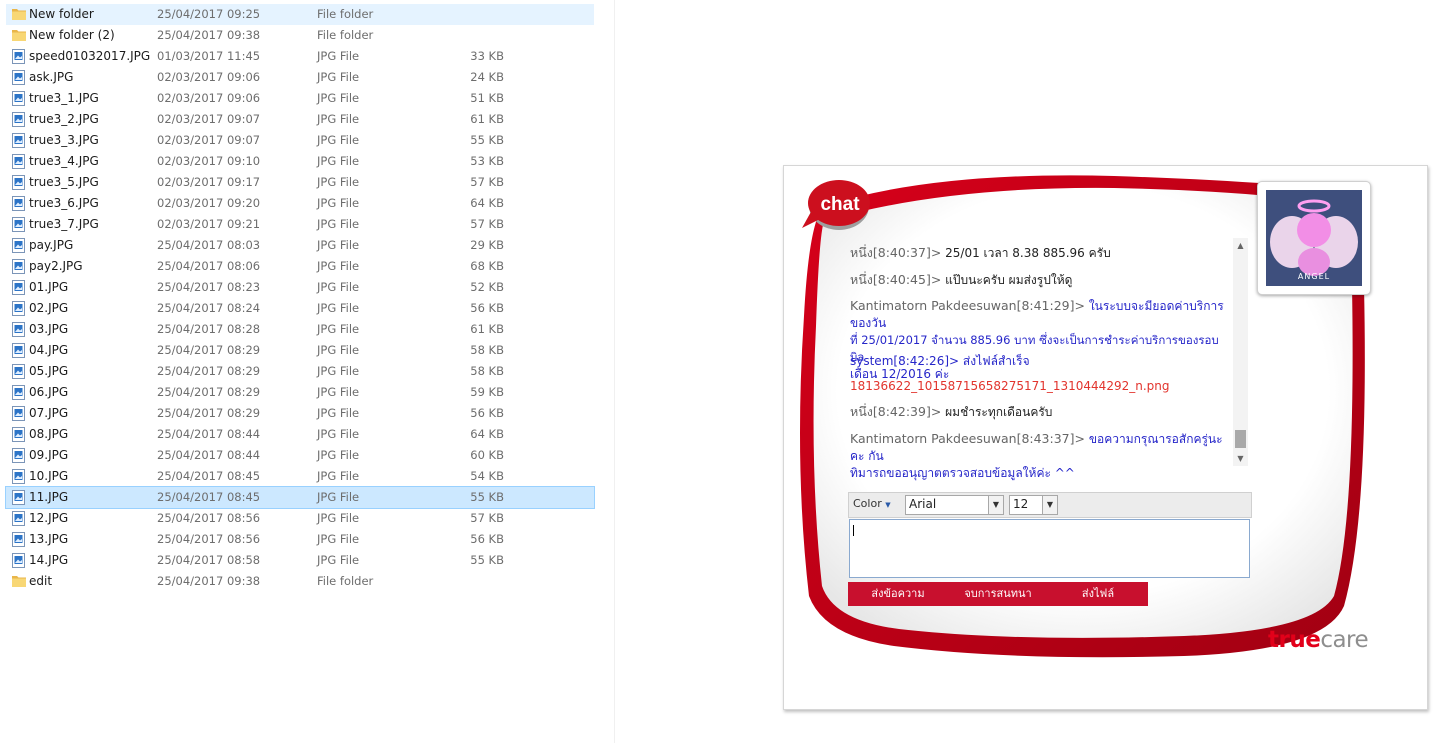  What do you see at coordinates (300, 518) in the screenshot?
I see `file-row: 12.JPG 25/04/2017 08:56 JPG File 57 KB` at bounding box center [300, 518].